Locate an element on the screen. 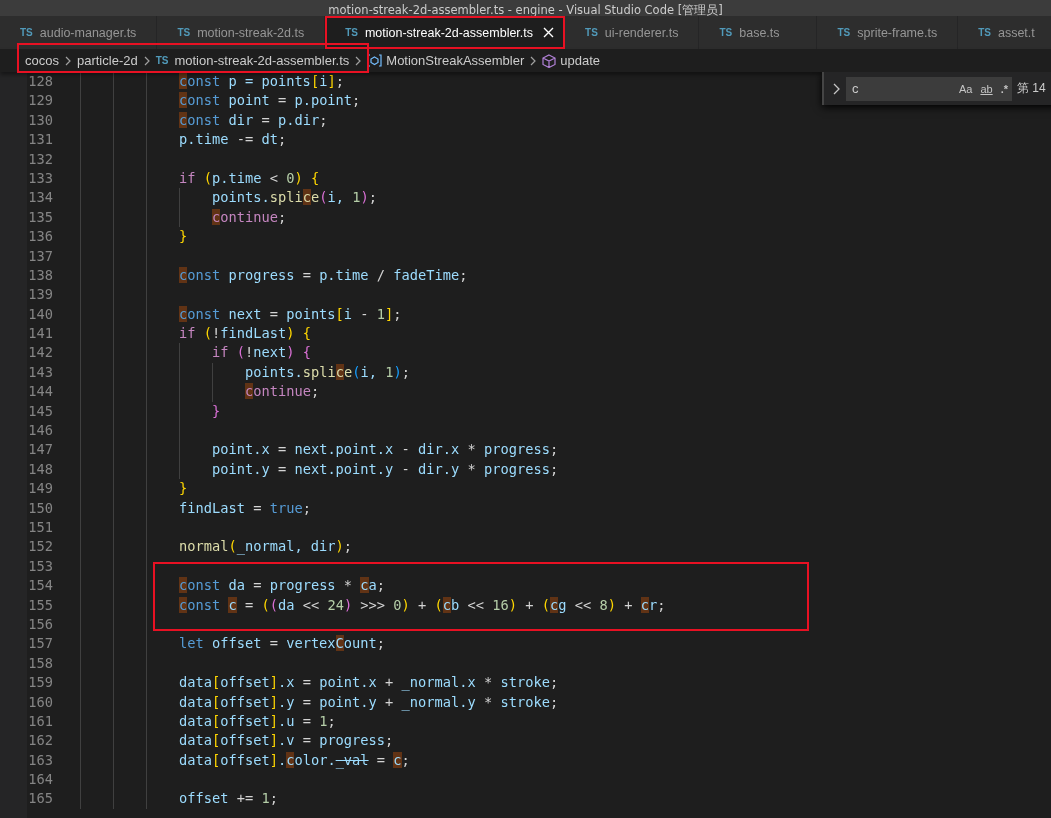 This screenshot has height=818, width=1051. line-number: 143 is located at coordinates (40, 372).